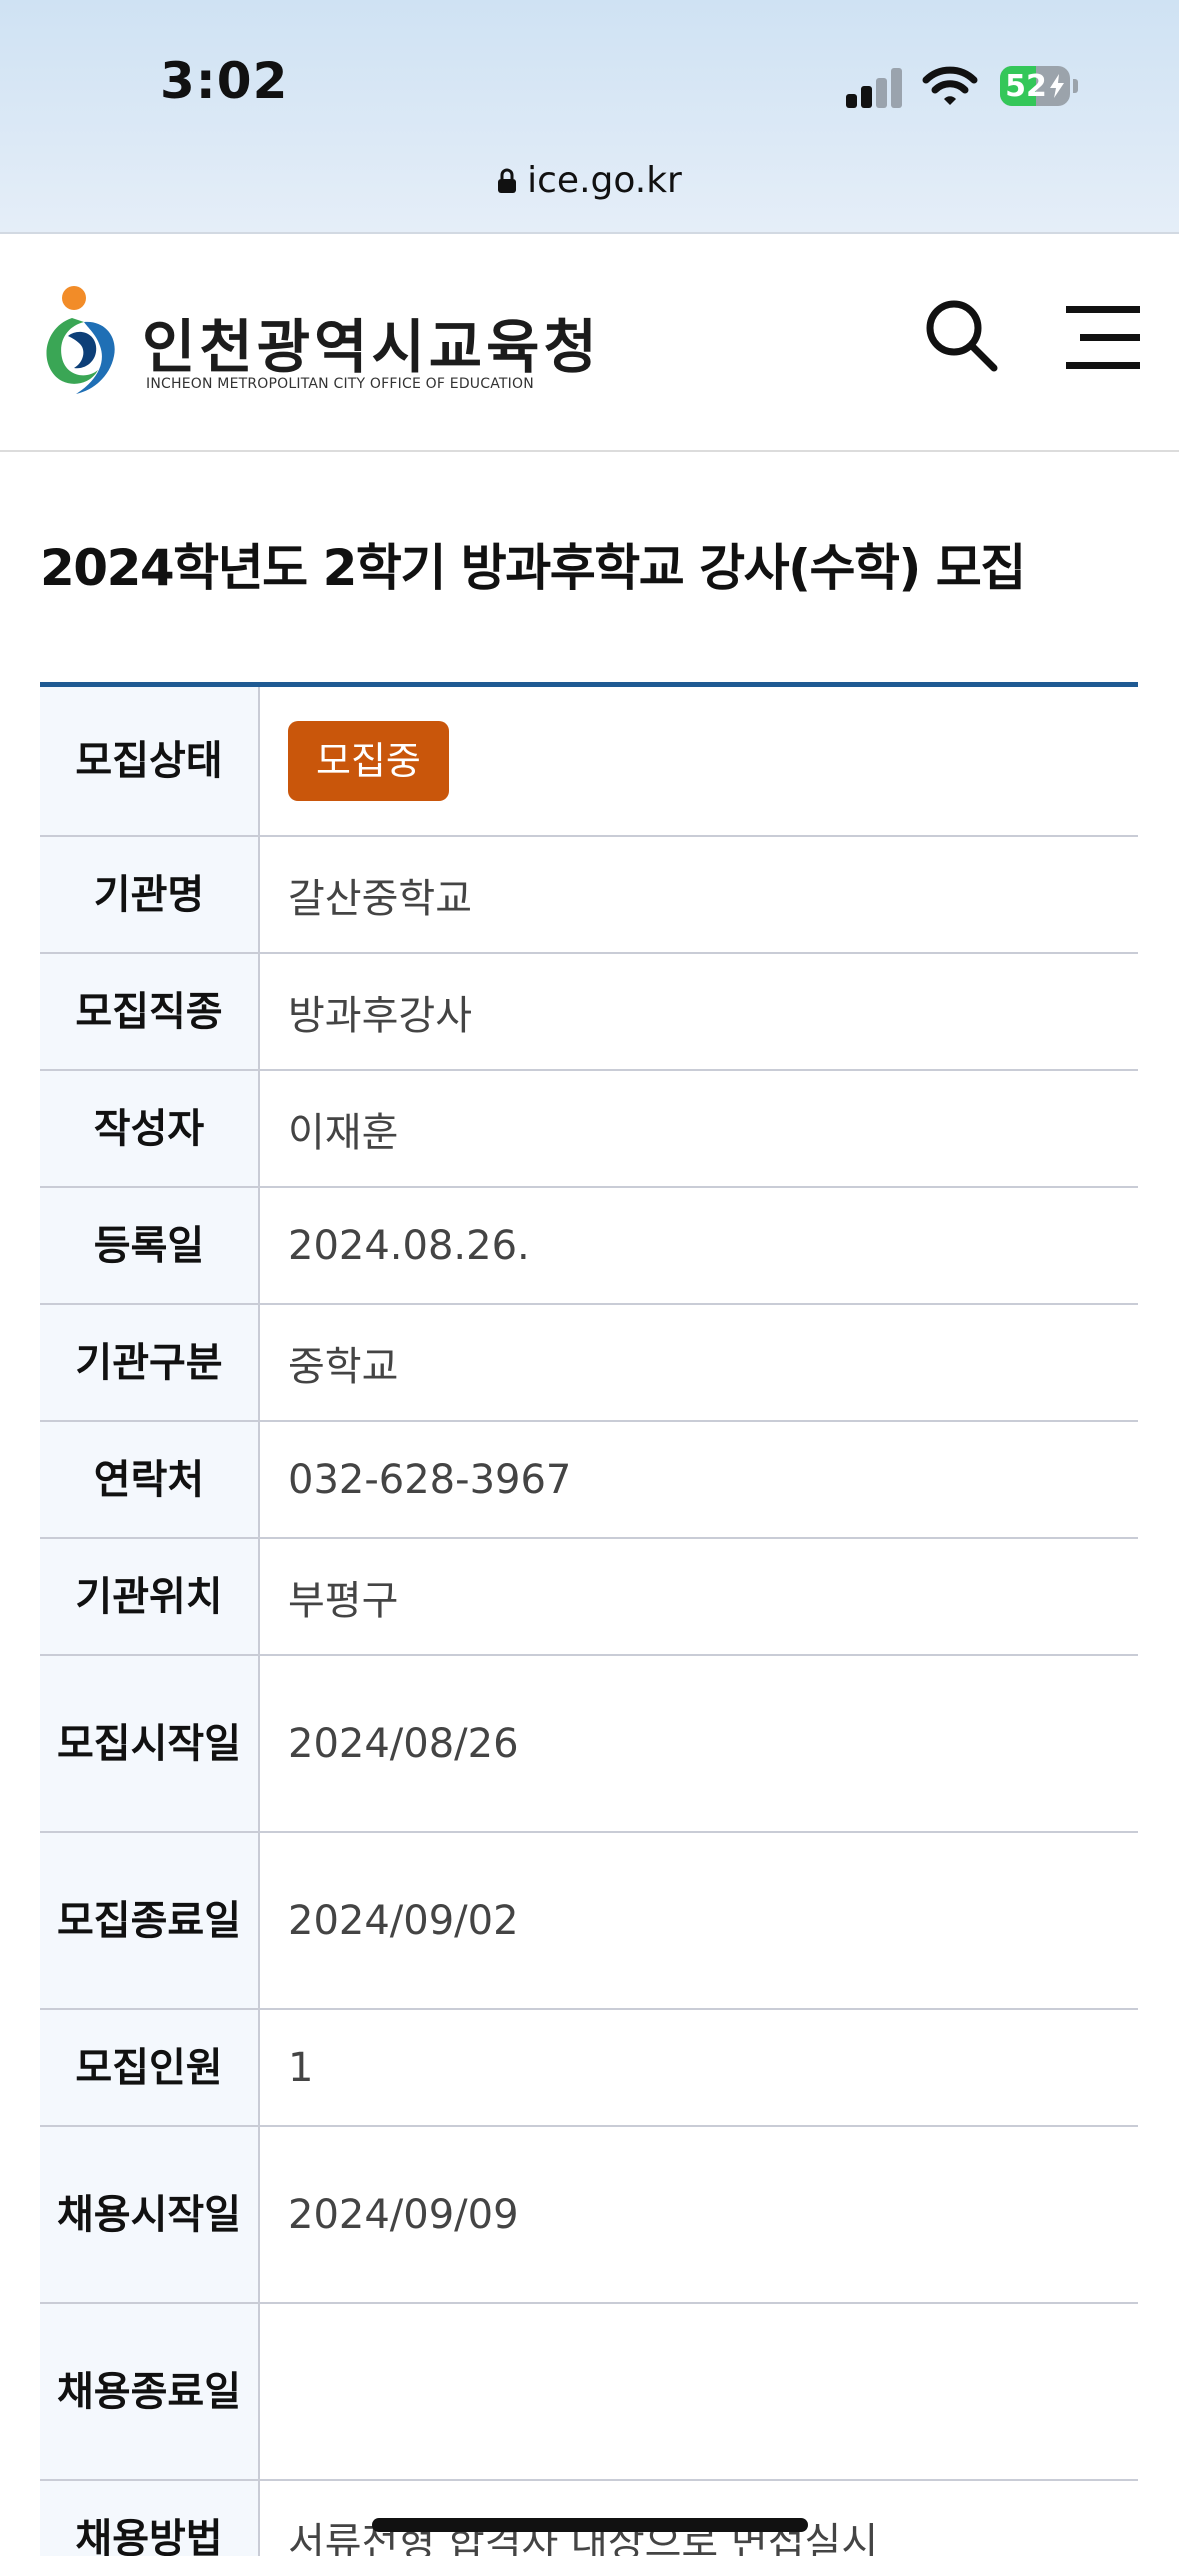 The image size is (1179, 2556). What do you see at coordinates (150, 894) in the screenshot?
I see `row-label: 기관명` at bounding box center [150, 894].